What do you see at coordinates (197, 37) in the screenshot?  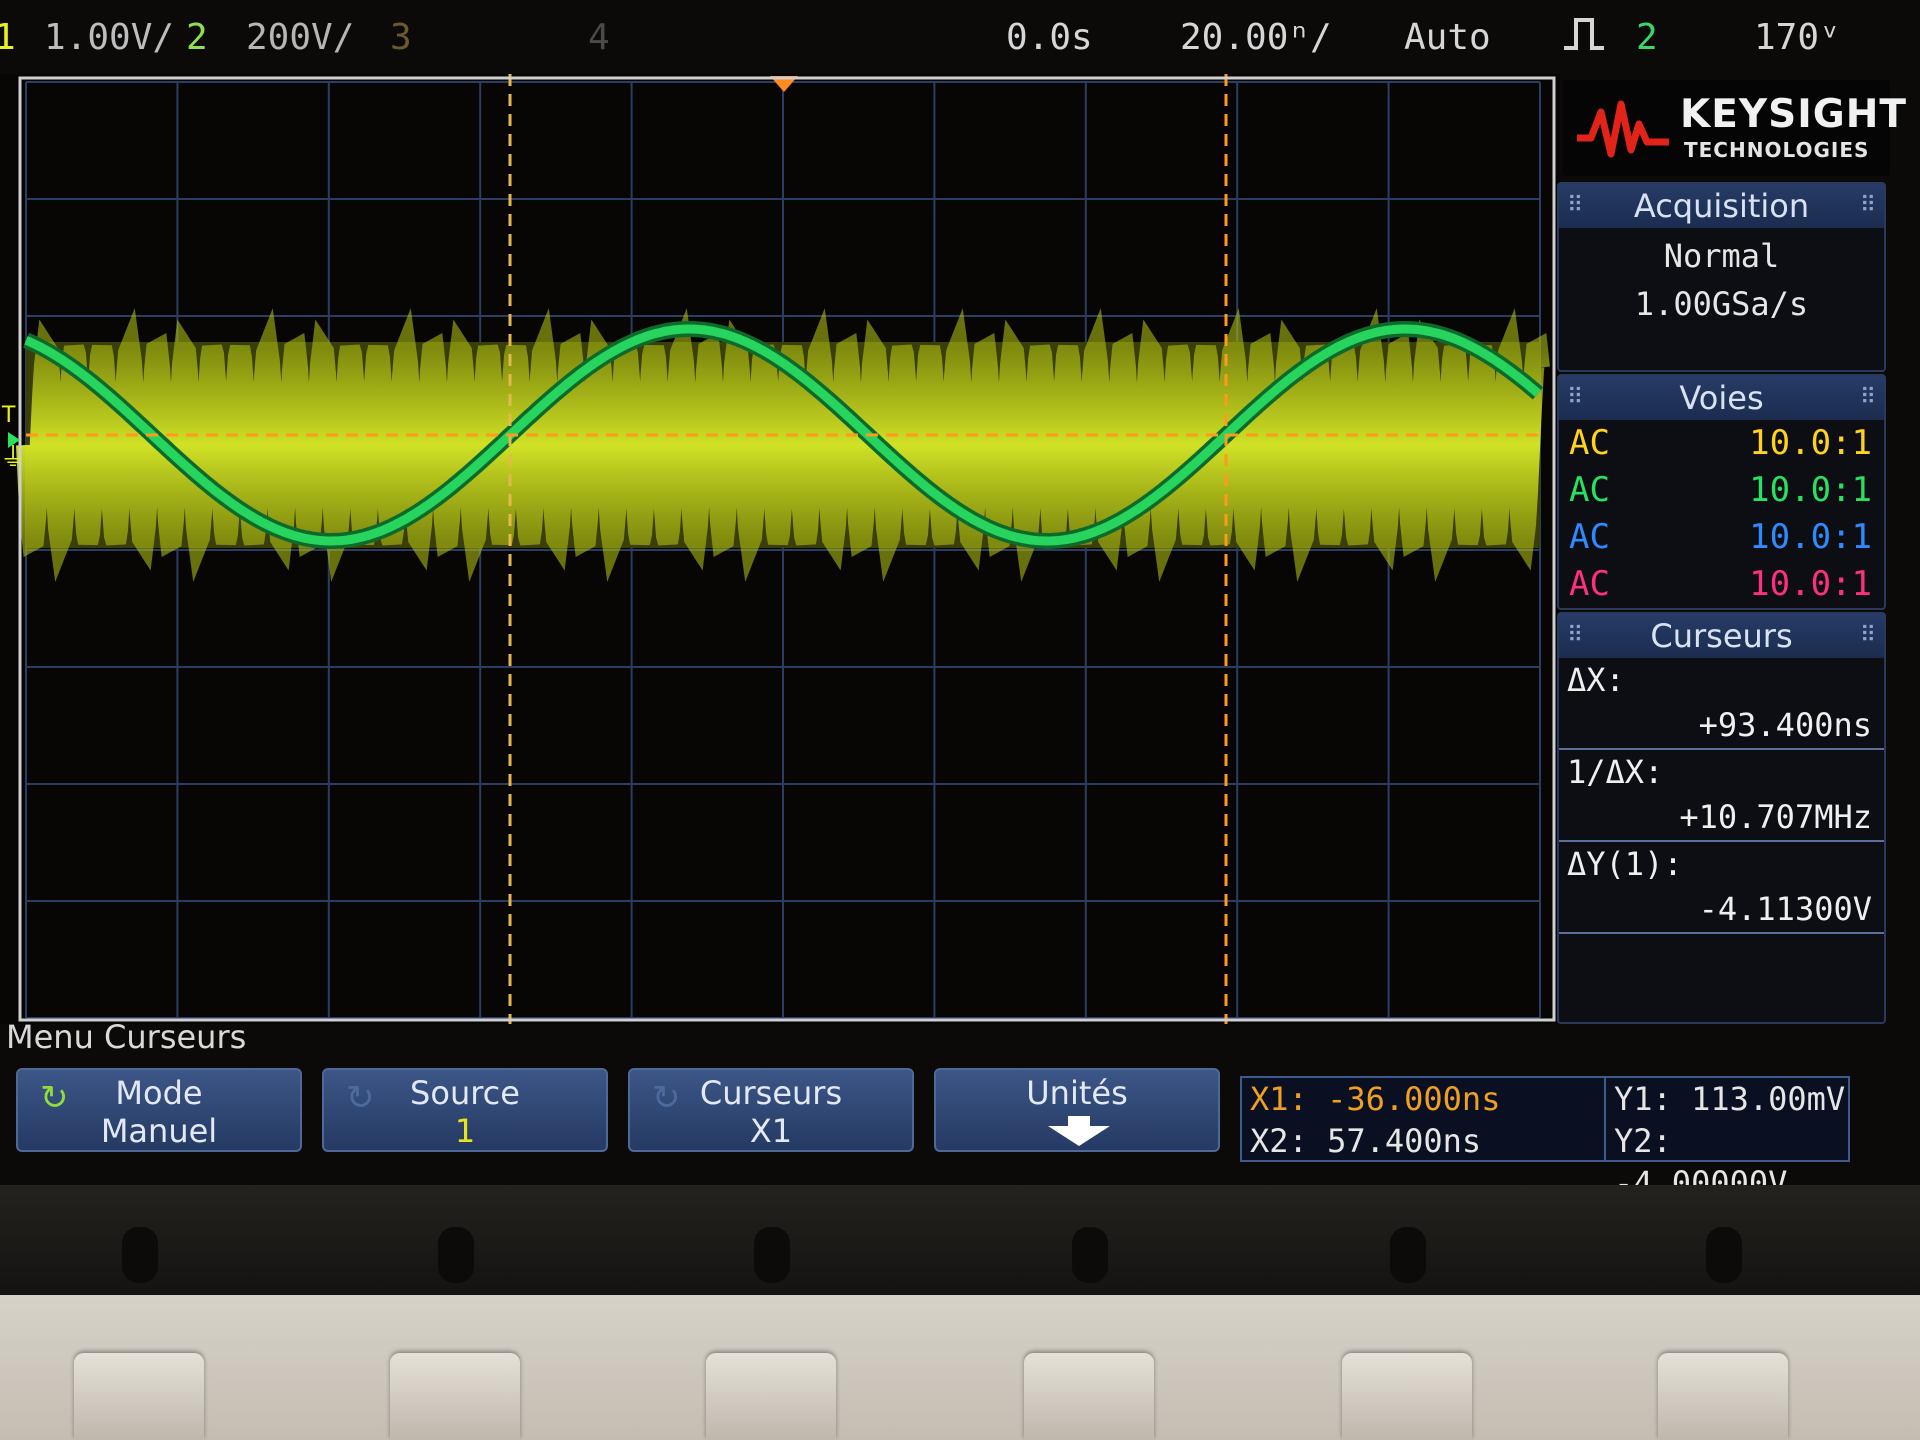 I see `ch2-marker: 2` at bounding box center [197, 37].